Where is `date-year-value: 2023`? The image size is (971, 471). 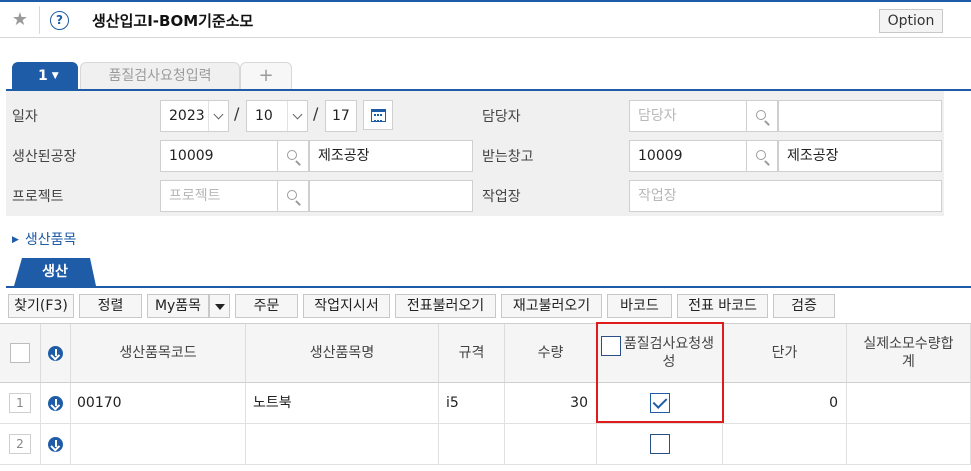 date-year-value: 2023 is located at coordinates (187, 116).